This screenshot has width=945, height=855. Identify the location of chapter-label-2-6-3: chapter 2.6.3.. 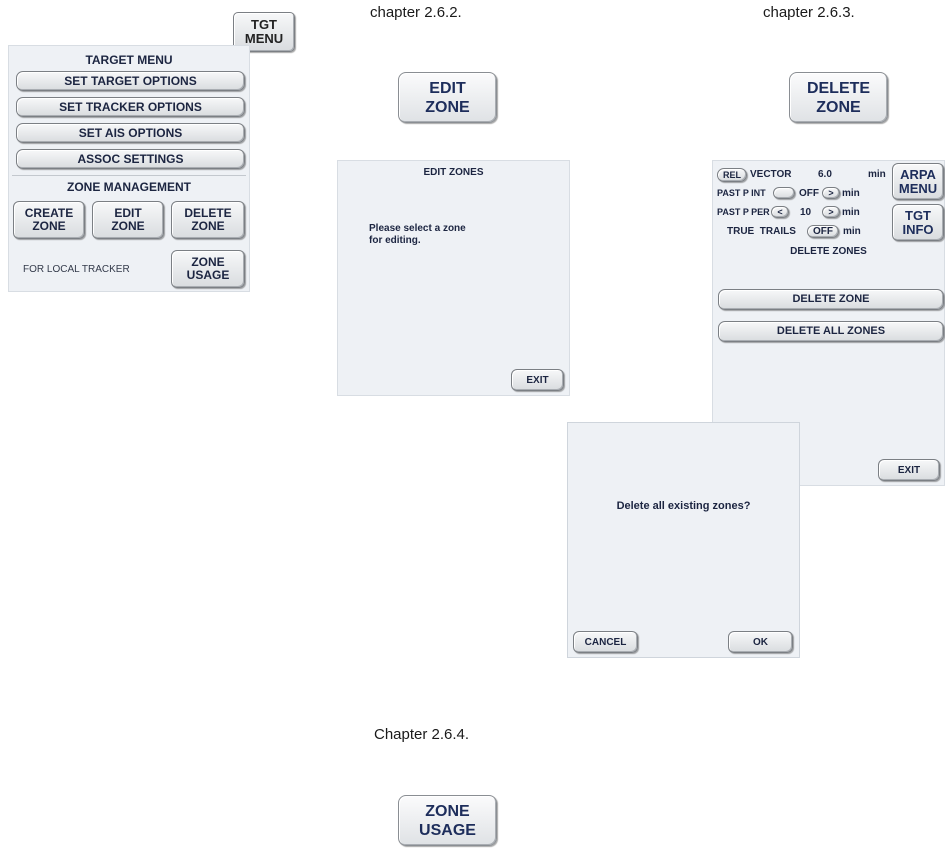
(809, 12).